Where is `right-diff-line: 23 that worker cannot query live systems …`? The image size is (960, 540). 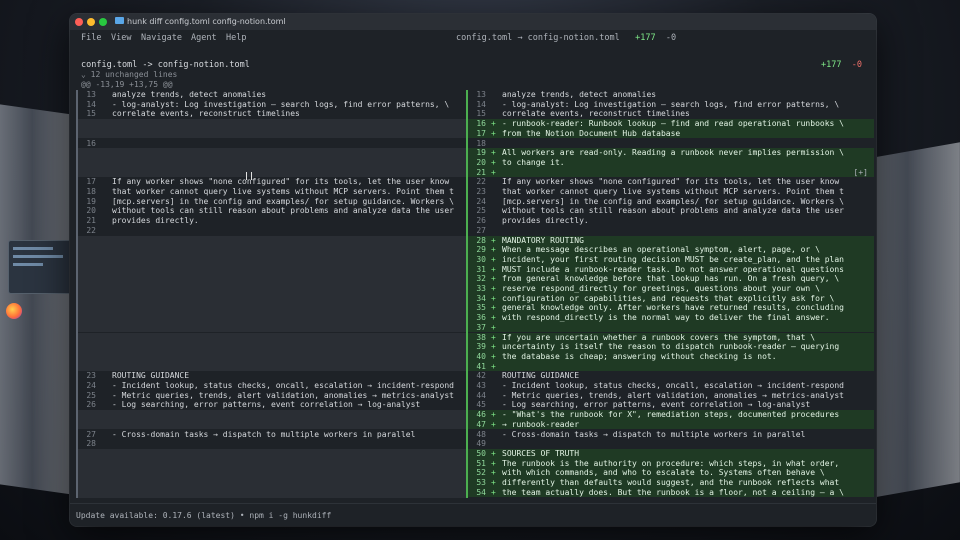
right-diff-line: 23 that worker cannot query live systems … is located at coordinates (671, 192).